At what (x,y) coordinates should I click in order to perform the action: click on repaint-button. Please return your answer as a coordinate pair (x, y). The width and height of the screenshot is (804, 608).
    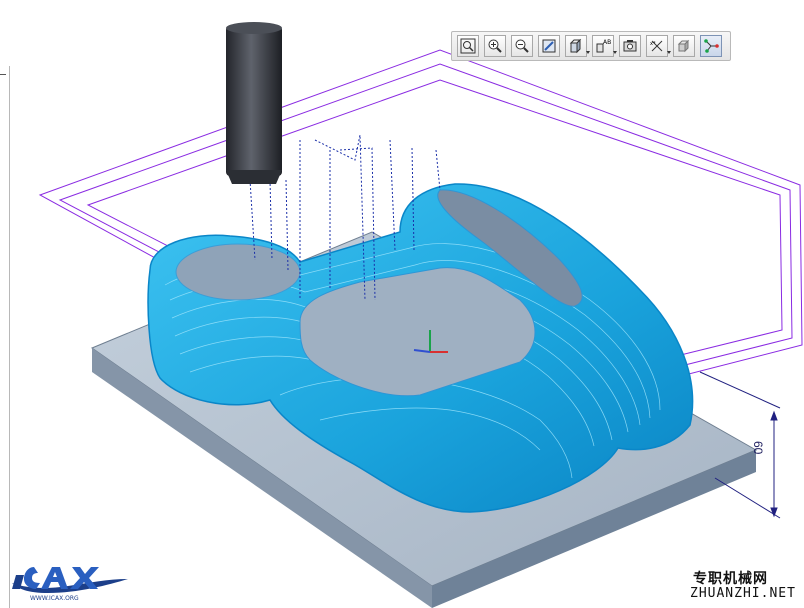
    Looking at the image, I should click on (549, 46).